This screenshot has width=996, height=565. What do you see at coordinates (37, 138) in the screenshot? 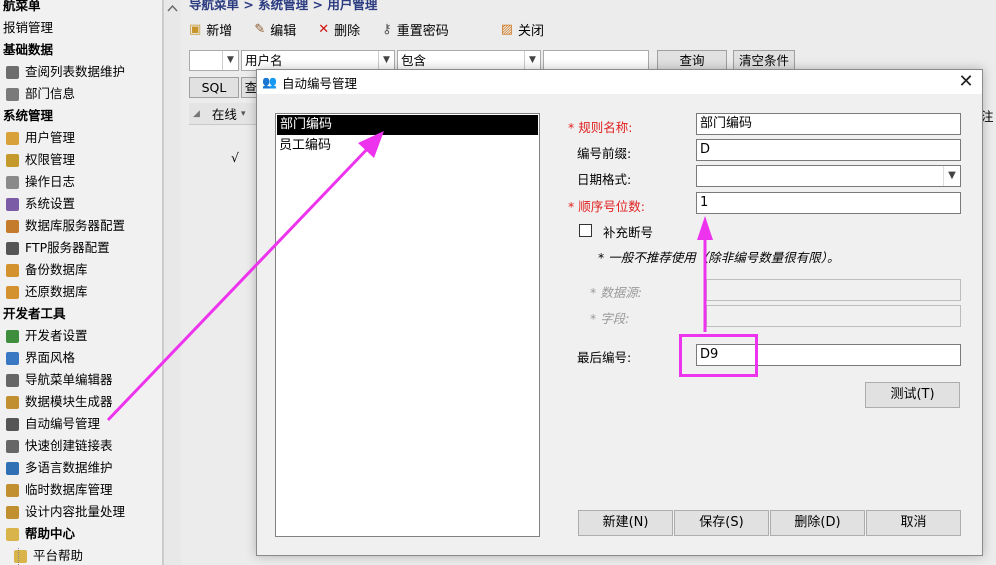
I see `sidebar-item: 用户管理` at bounding box center [37, 138].